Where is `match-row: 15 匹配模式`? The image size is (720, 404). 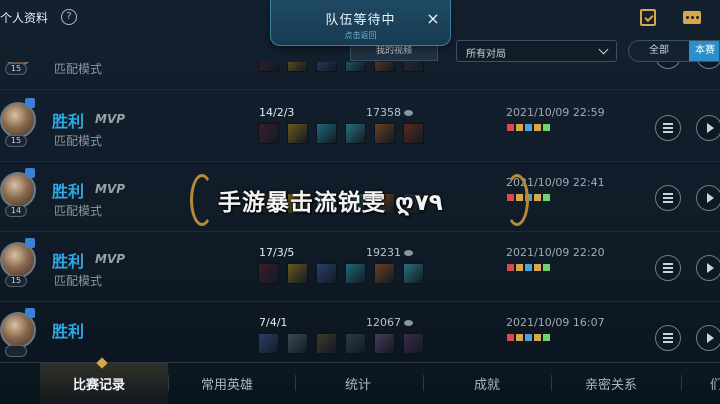 match-row: 15 匹配模式 is located at coordinates (360, 76).